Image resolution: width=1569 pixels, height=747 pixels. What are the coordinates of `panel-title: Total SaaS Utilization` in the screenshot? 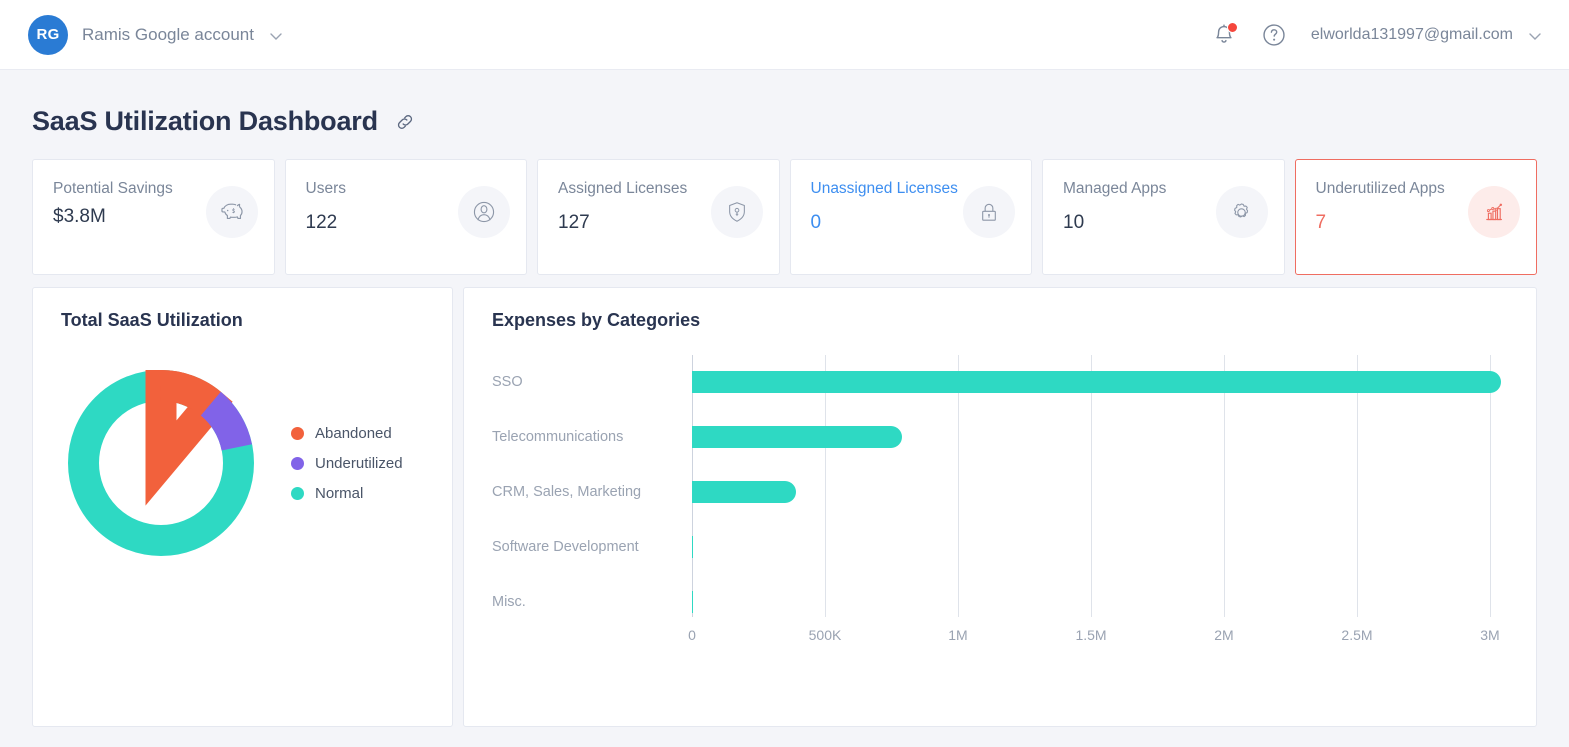 It's located at (152, 320).